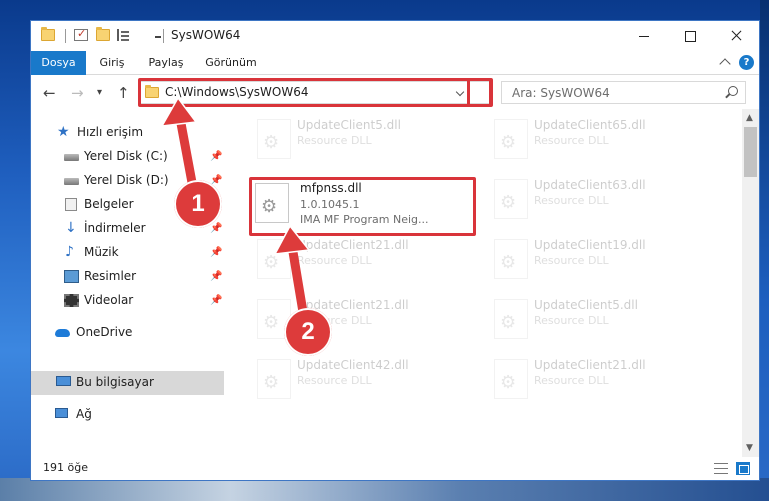  I want to click on search-box: Ara: SysWOW64, so click(623, 92).